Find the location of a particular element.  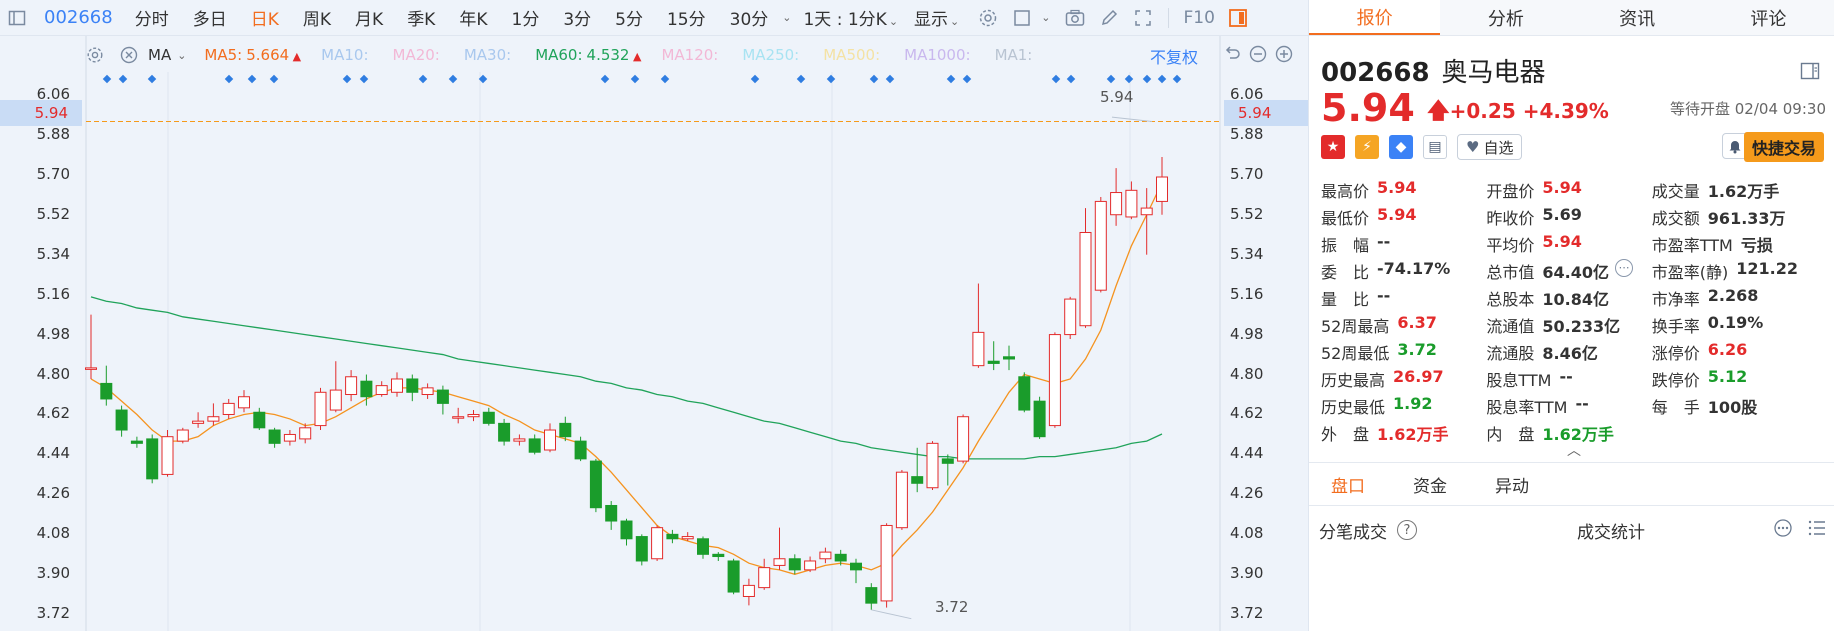

ma-item-5: MA120: is located at coordinates (691, 55).